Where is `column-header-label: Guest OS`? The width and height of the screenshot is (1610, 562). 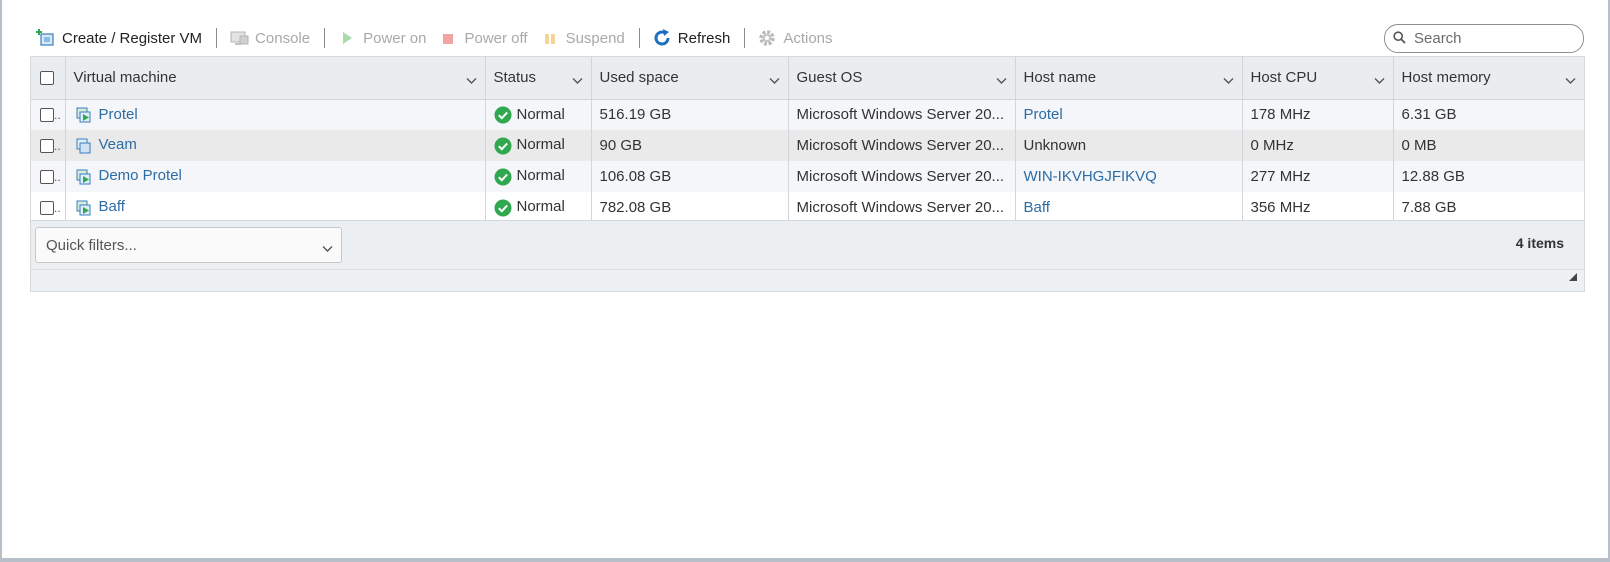 column-header-label: Guest OS is located at coordinates (829, 78).